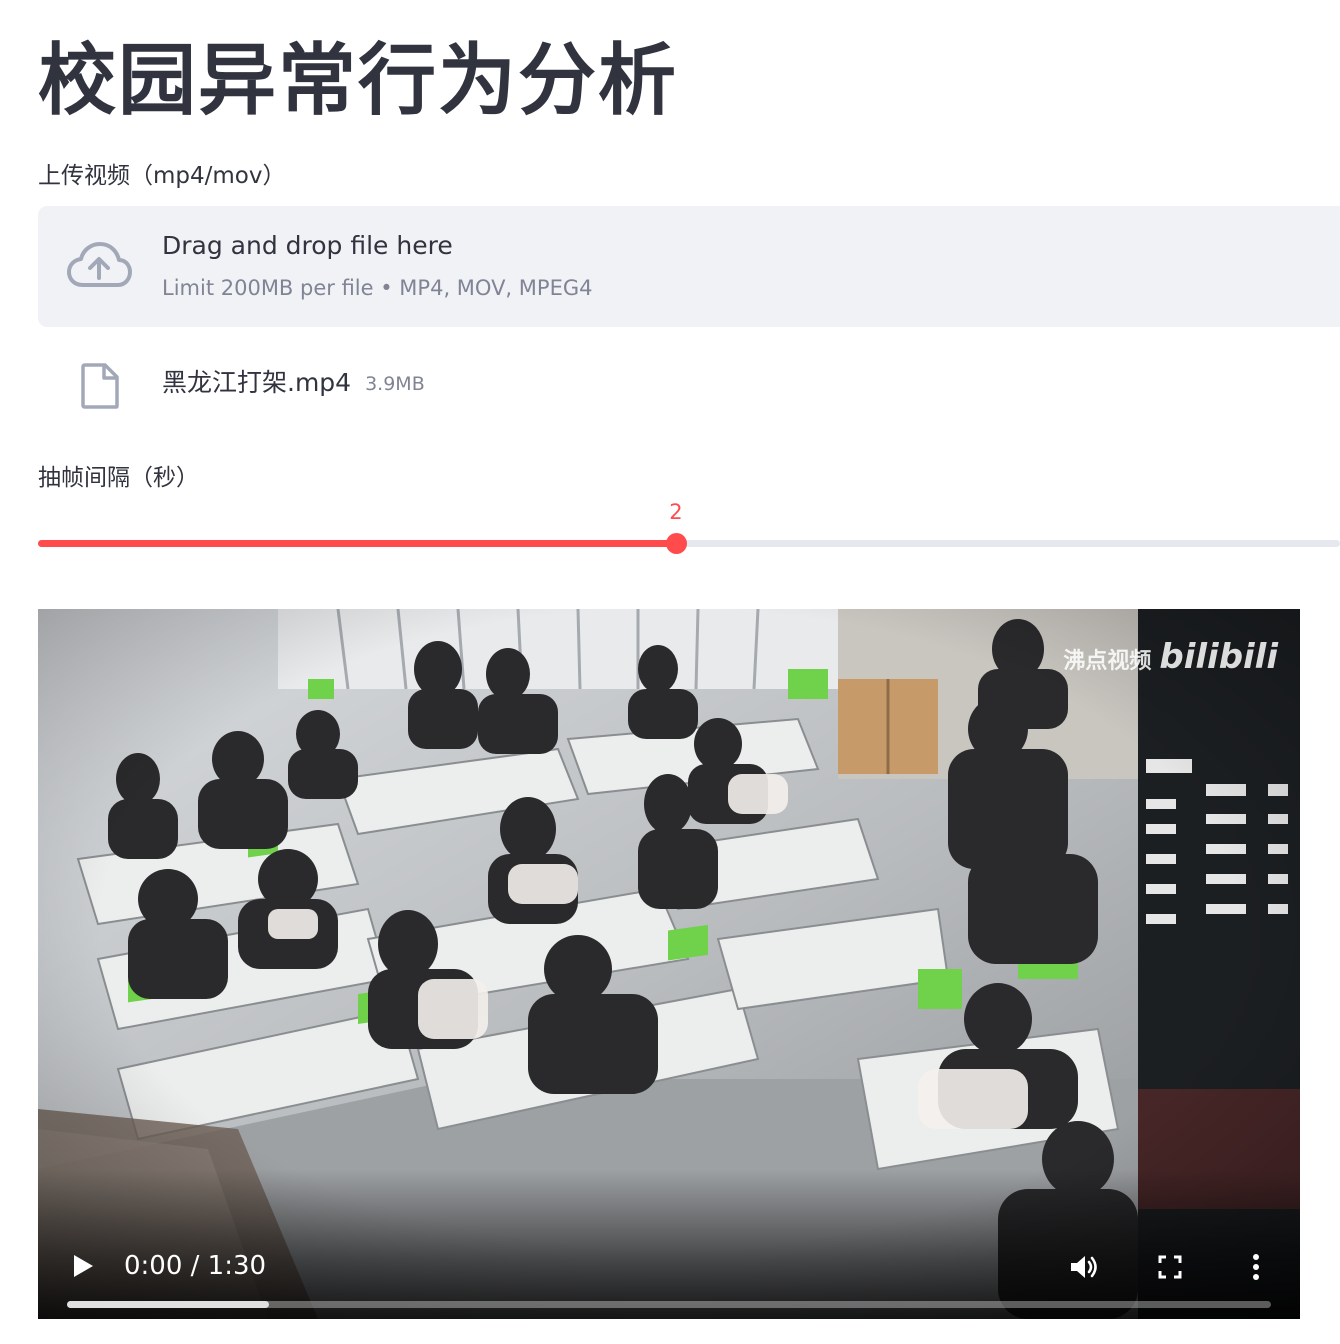 The width and height of the screenshot is (1340, 1344). I want to click on play-icon, so click(83, 1266).